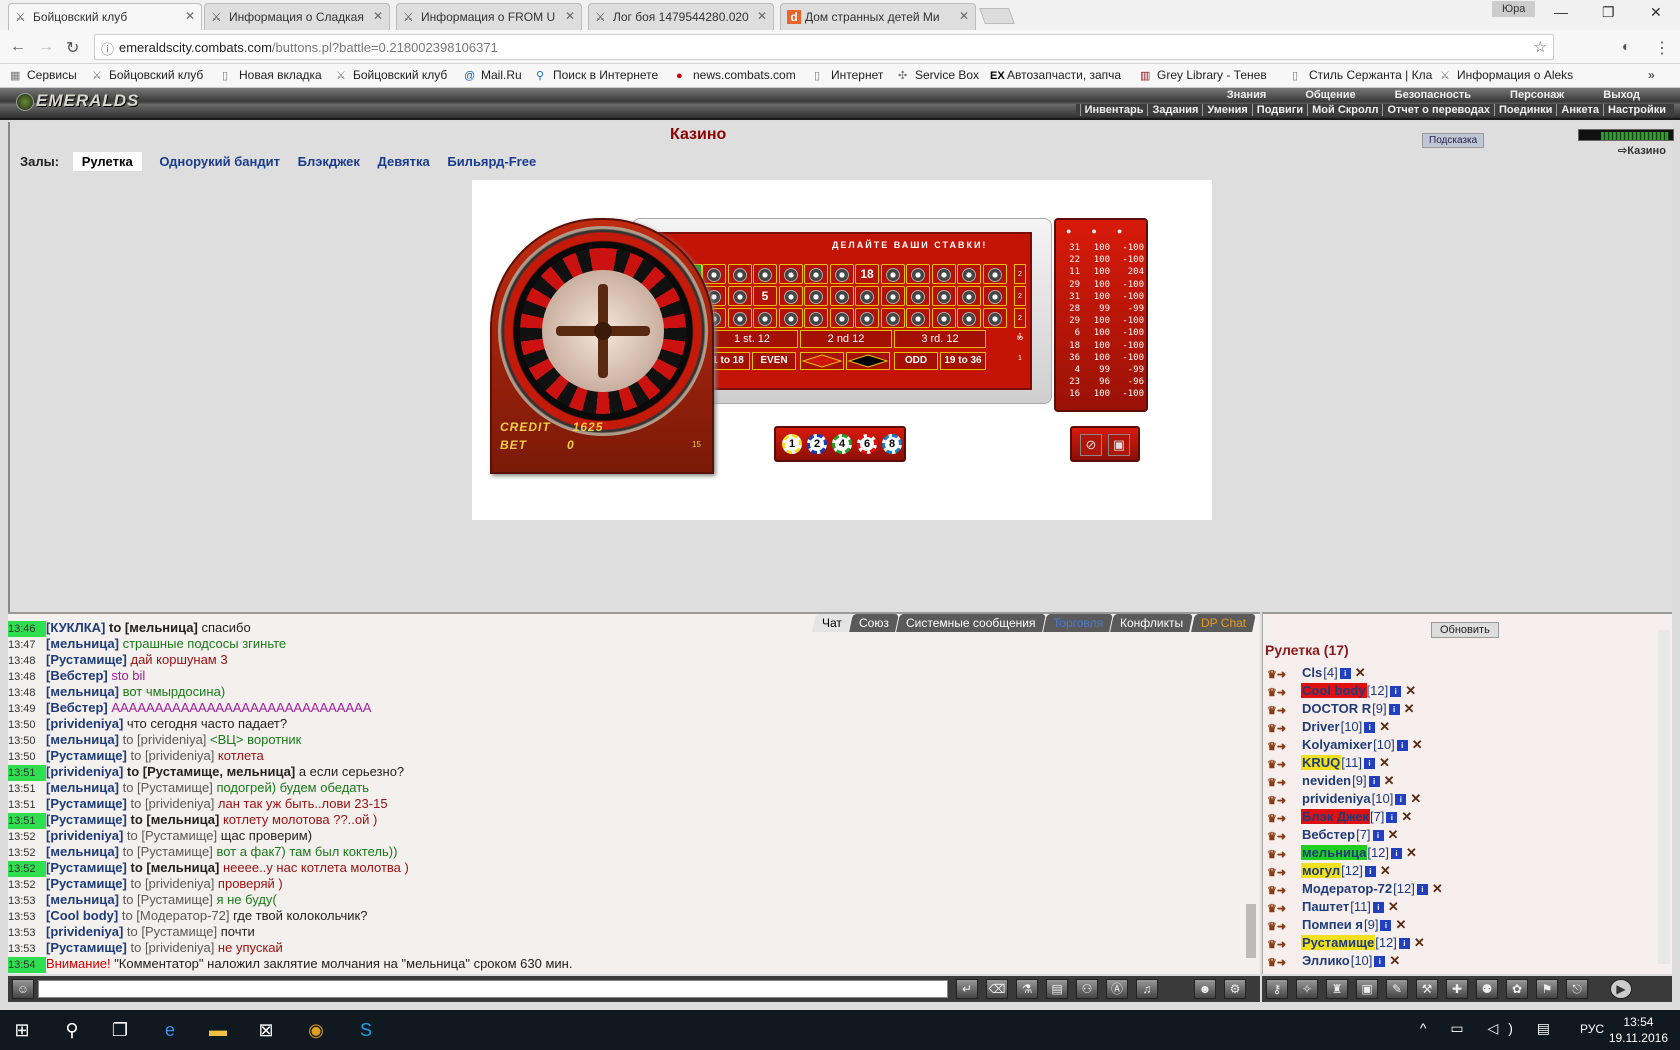 The image size is (1680, 1050). What do you see at coordinates (681, 16) in the screenshot?
I see `browser-tab-4: ⚔ Лог боя 1479544280.020 ✕` at bounding box center [681, 16].